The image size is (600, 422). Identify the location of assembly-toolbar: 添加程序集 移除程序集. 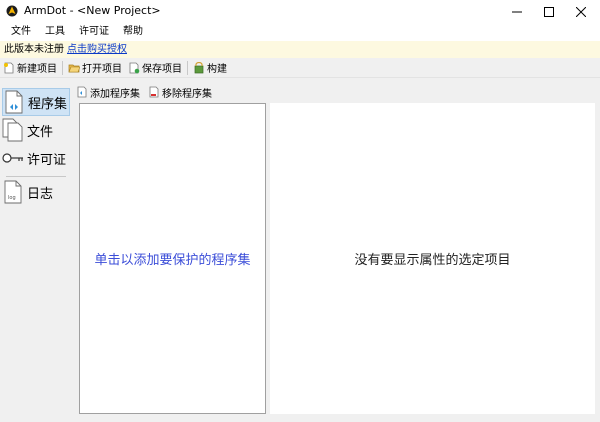
(336, 92).